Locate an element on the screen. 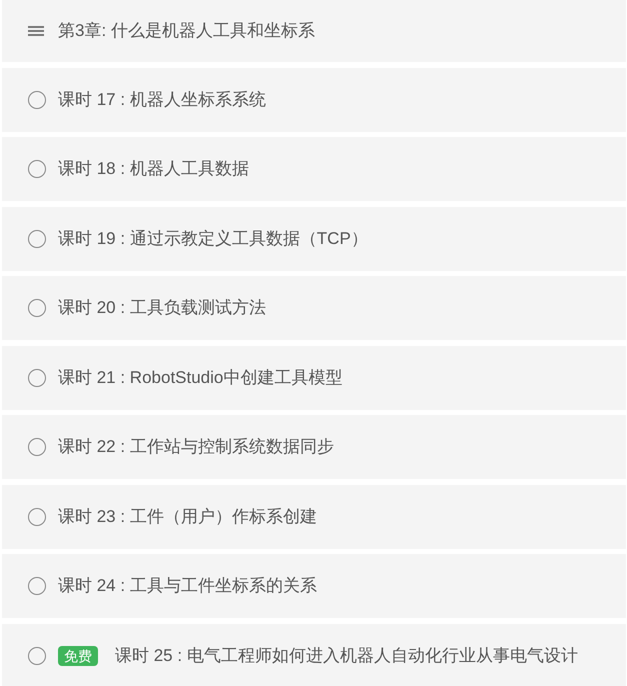 This screenshot has height=686, width=627. chapter-title: 第3章: 什么是机器人工具和坐标系 is located at coordinates (186, 31).